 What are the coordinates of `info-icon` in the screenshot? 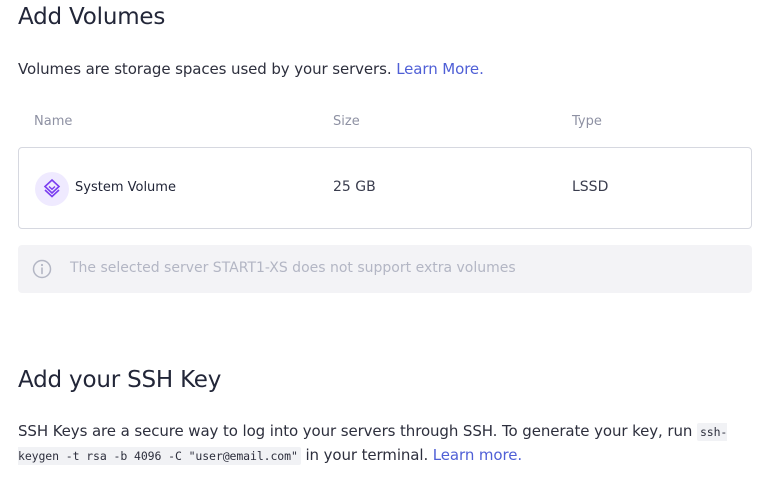 It's located at (42, 269).